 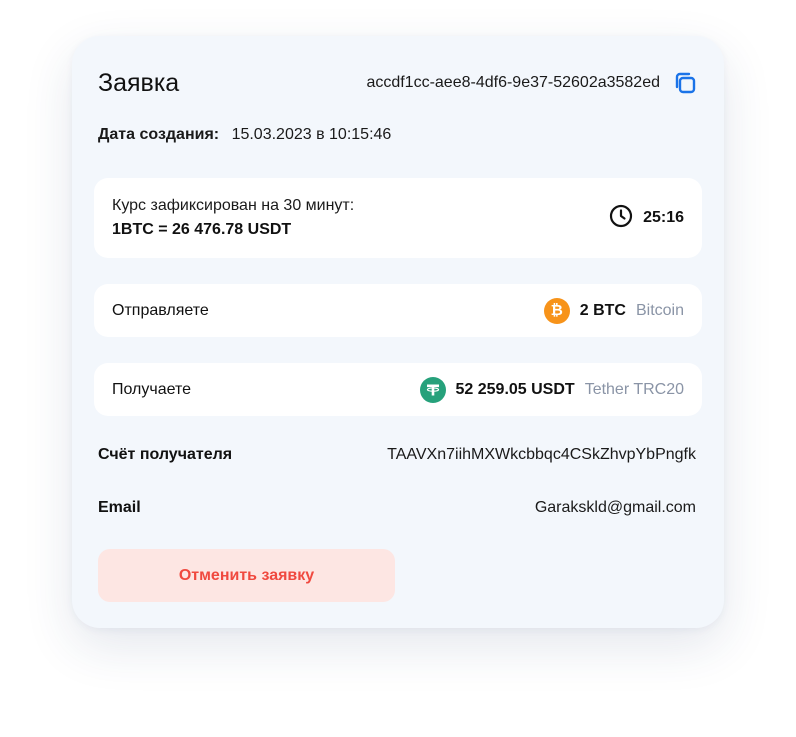 I want to click on bitcoin-icon: ₿, so click(x=556, y=310).